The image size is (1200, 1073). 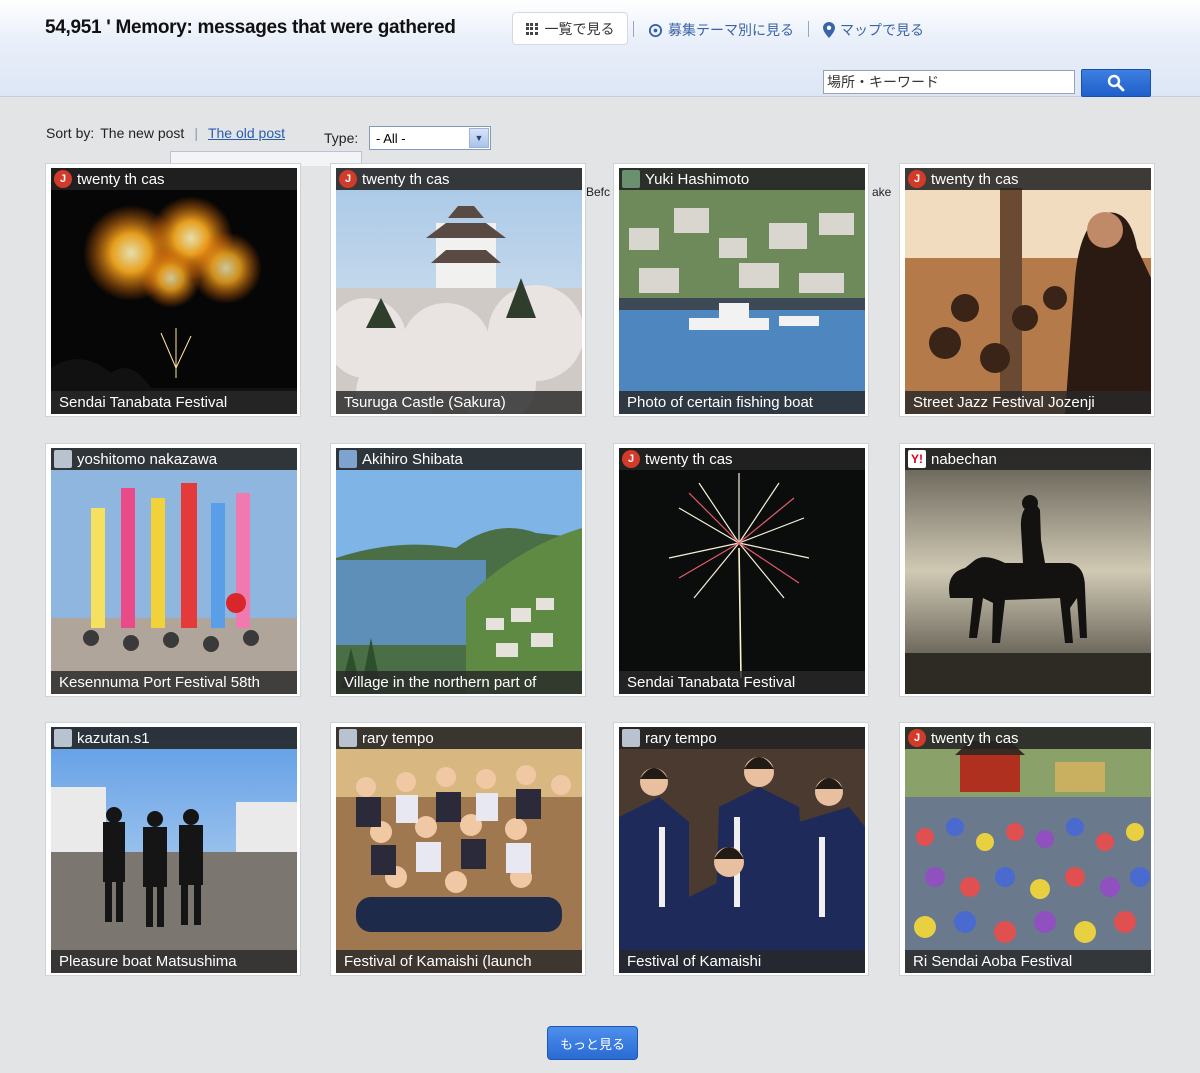 I want to click on photo-horse-rider: Y! nabechan, so click(x=1028, y=571).